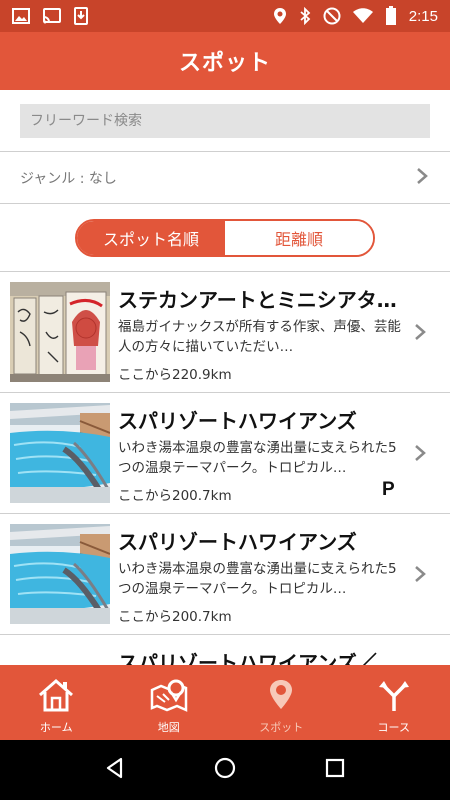 This screenshot has height=800, width=450. Describe the element at coordinates (388, 489) in the screenshot. I see `parking-badge: P` at that location.